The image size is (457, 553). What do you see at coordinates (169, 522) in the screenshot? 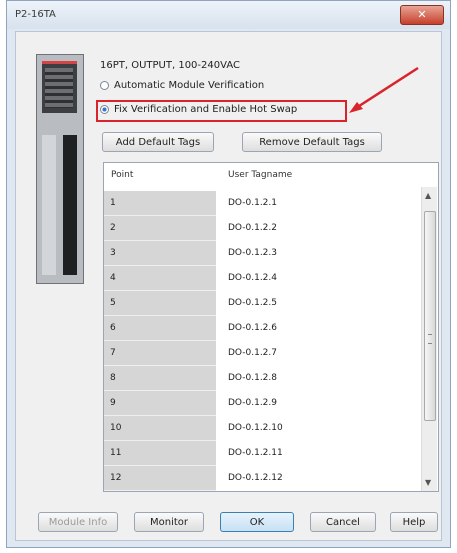
I see `monitor-button: Monitor` at bounding box center [169, 522].